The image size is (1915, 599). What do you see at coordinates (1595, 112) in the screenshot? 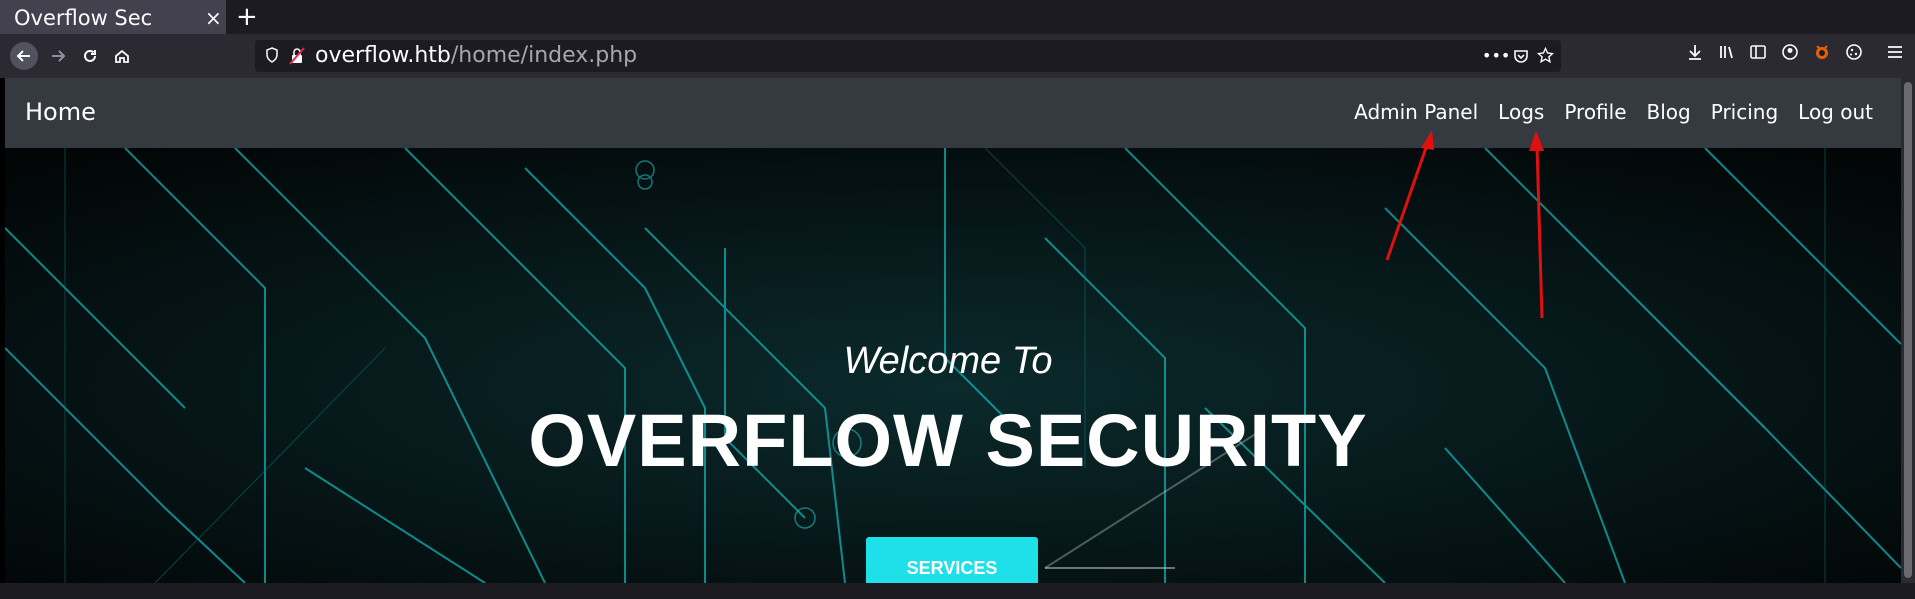
I see `nav-link-profile: Profile` at bounding box center [1595, 112].